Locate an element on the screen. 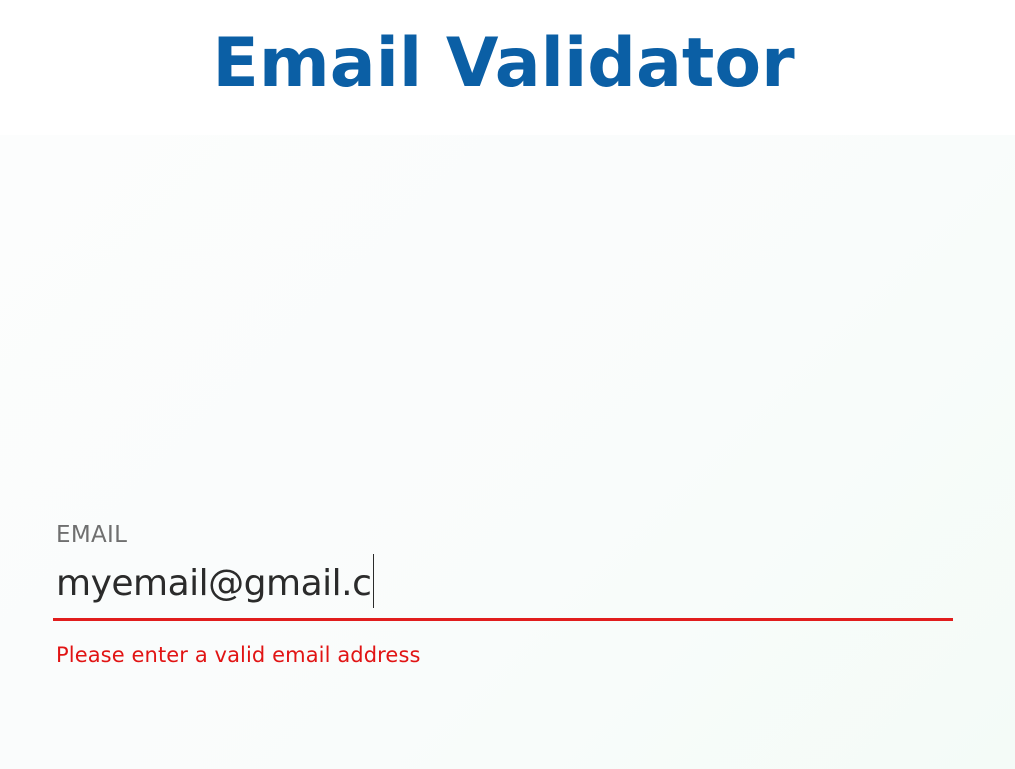 This screenshot has height=769, width=1015. email-input-underline-error is located at coordinates (503, 619).